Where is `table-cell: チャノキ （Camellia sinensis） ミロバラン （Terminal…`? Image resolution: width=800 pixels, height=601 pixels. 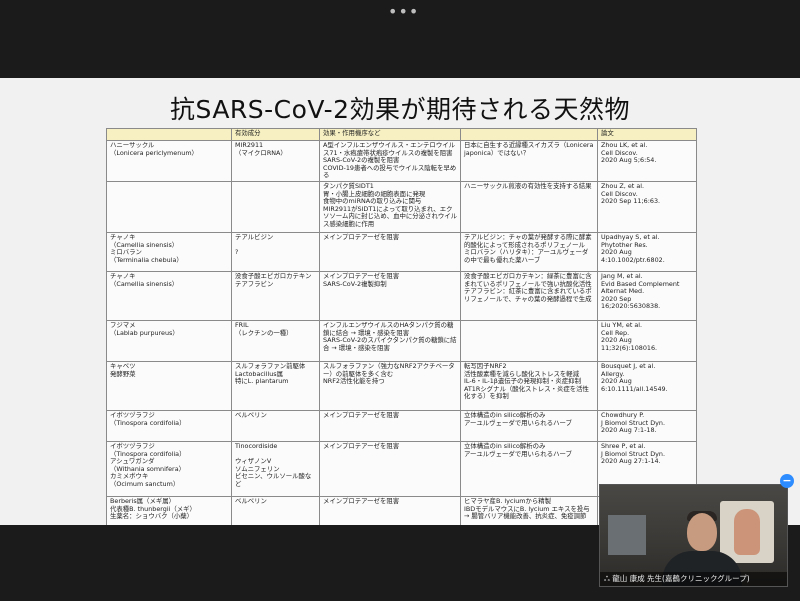
table-cell: チャノキ （Camellia sinensis） ミロバラン （Terminal… is located at coordinates (169, 252).